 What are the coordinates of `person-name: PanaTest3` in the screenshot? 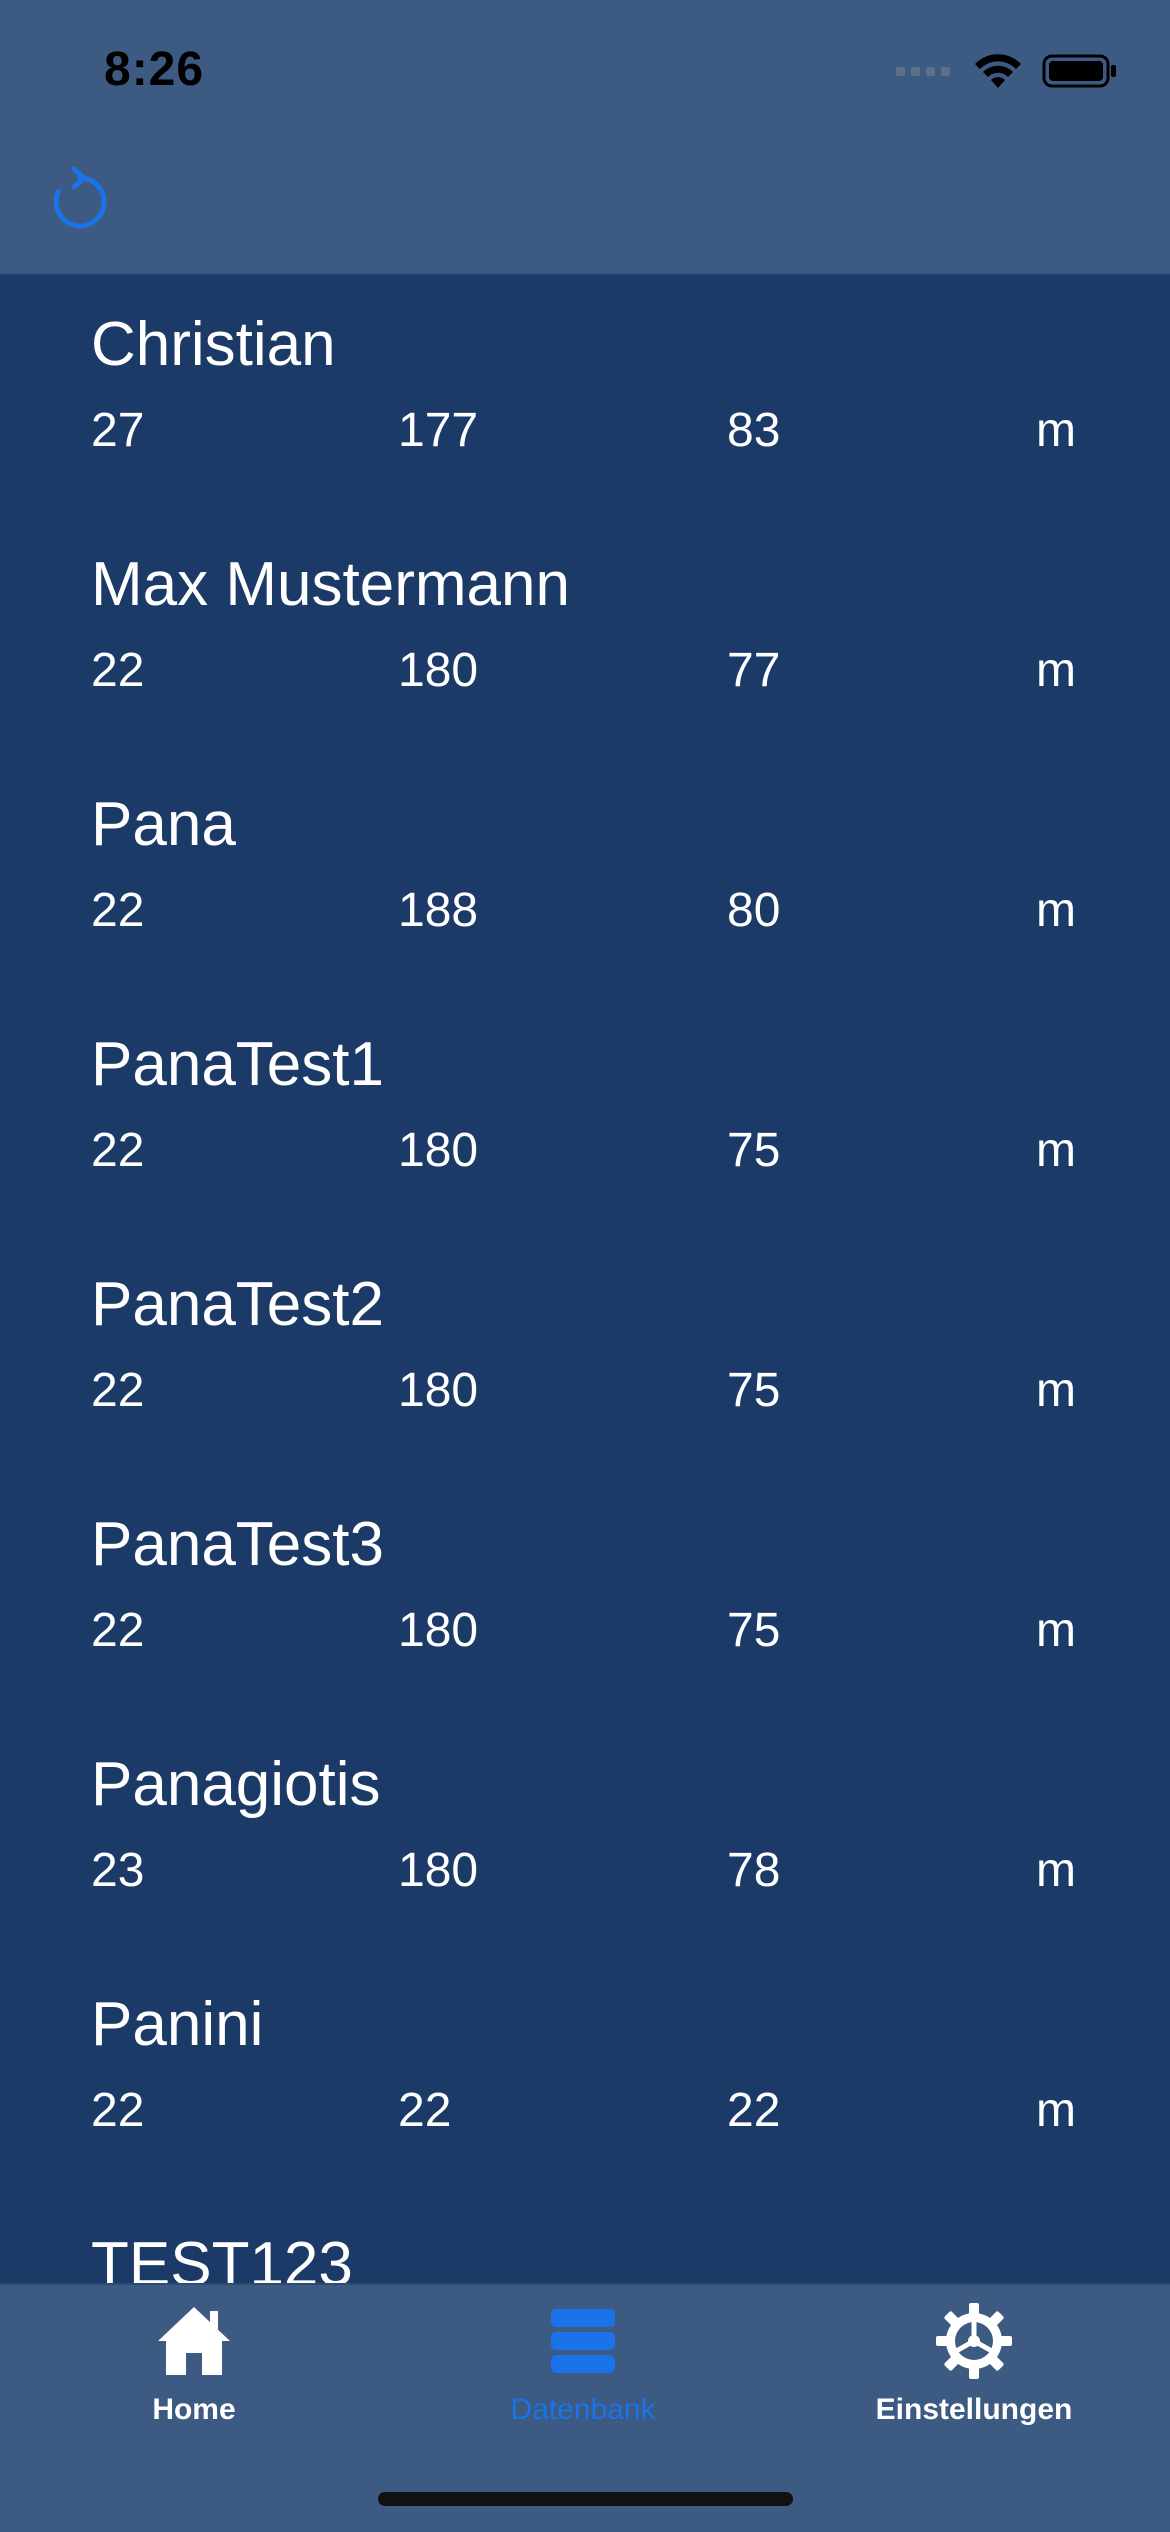 It's located at (237, 1544).